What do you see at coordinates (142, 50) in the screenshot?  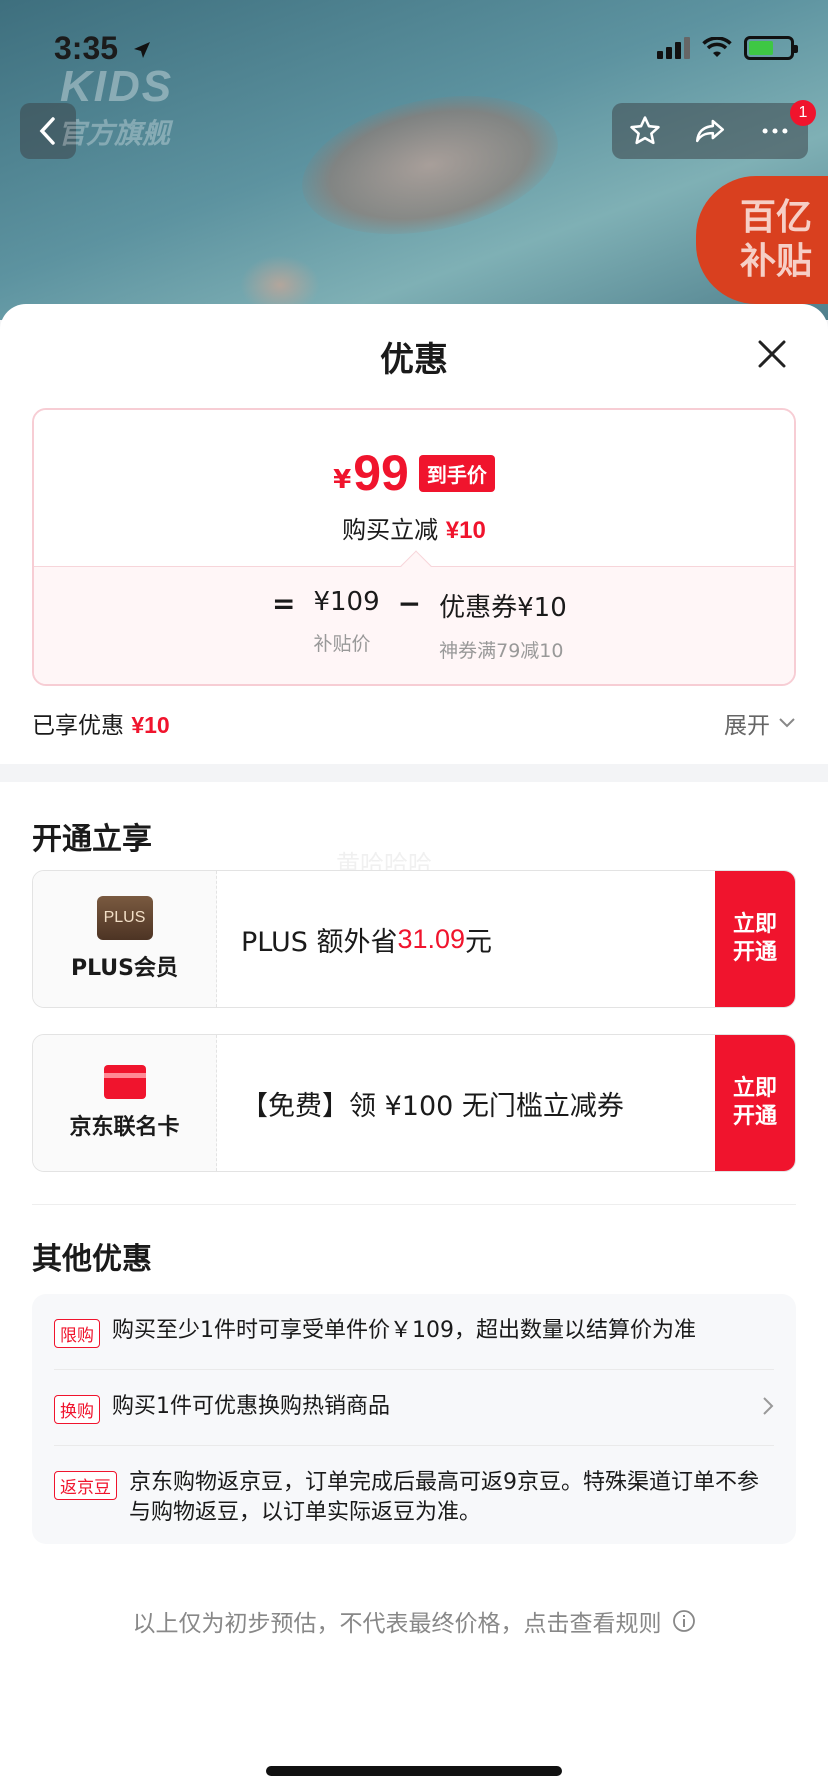 I see `location-arrow-icon` at bounding box center [142, 50].